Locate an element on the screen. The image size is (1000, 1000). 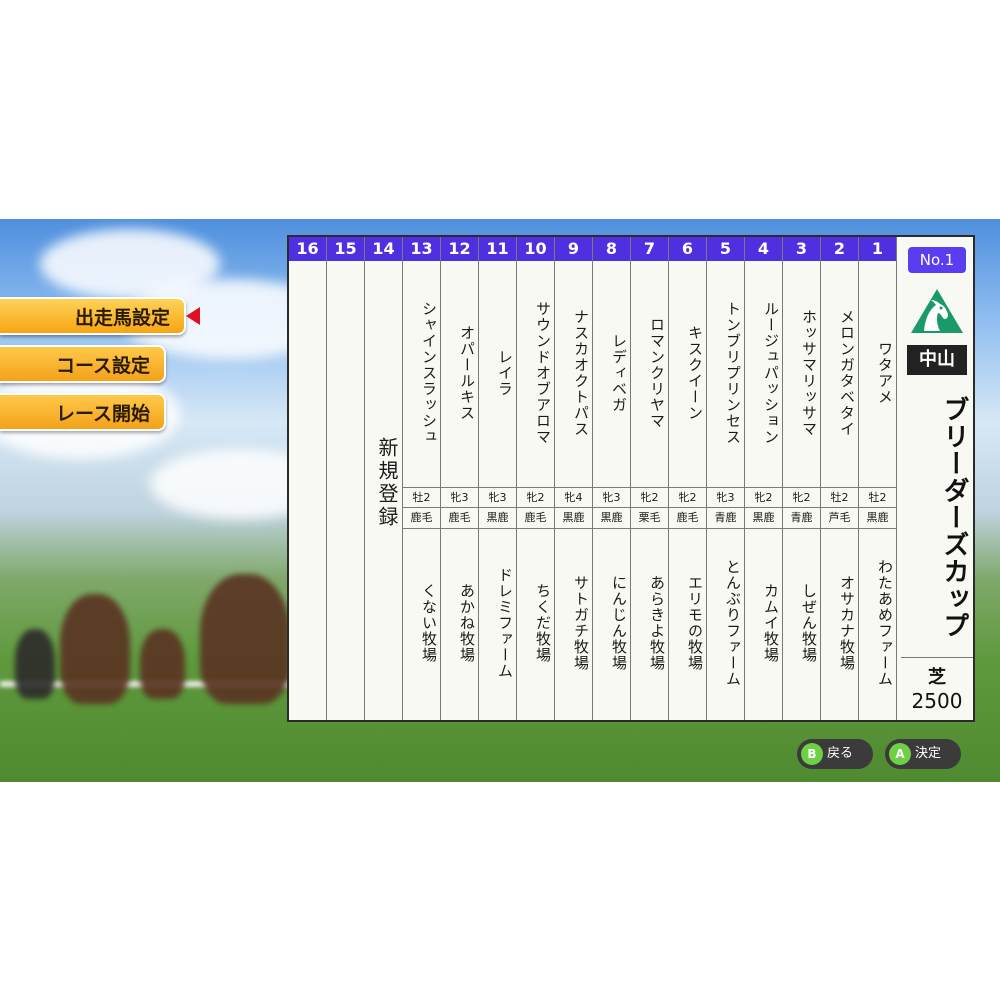
breeder-farm: ドレミファーム is located at coordinates (505, 623).